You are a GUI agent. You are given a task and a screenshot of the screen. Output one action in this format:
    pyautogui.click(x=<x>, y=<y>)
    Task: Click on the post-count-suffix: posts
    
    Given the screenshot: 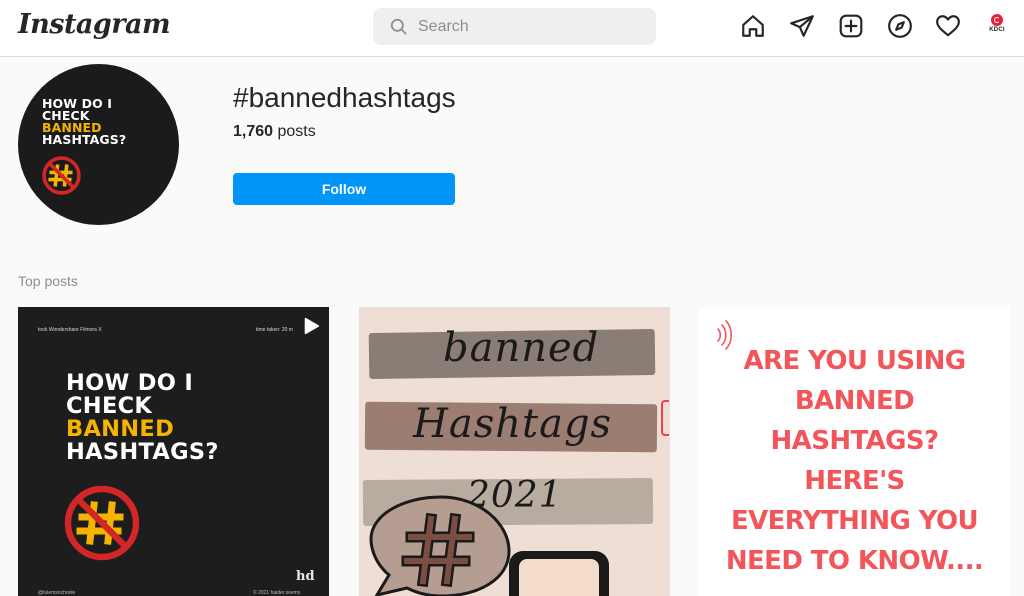 What is the action you would take?
    pyautogui.click(x=296, y=131)
    